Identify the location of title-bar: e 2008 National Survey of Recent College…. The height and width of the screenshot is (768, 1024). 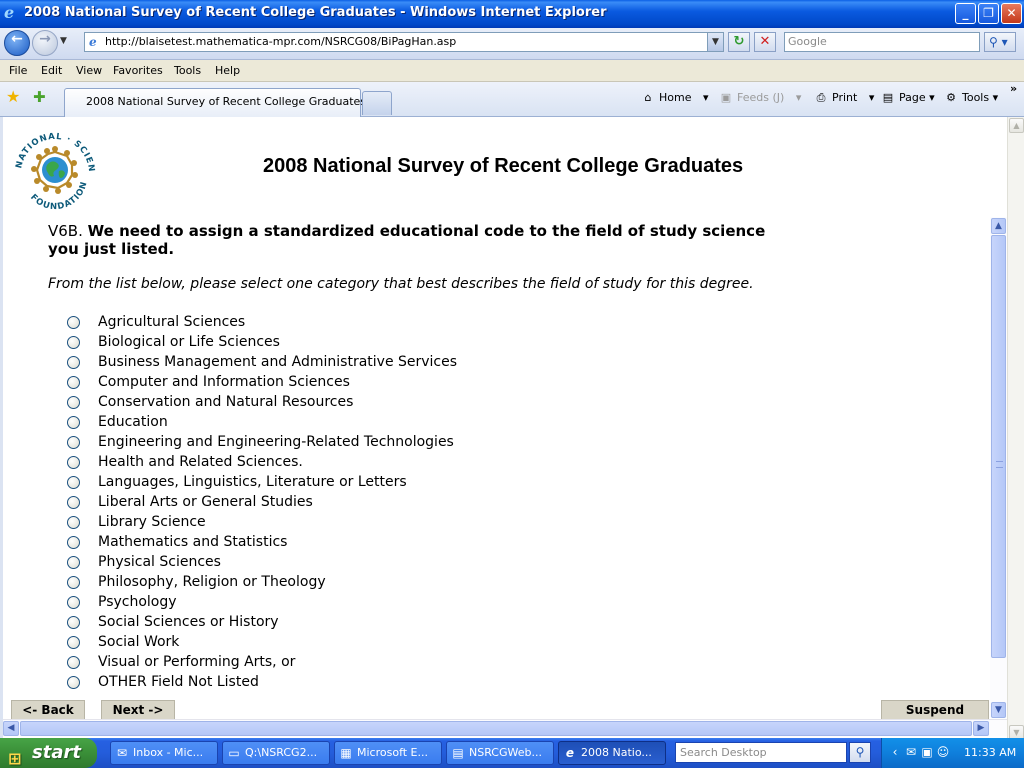
(512, 14).